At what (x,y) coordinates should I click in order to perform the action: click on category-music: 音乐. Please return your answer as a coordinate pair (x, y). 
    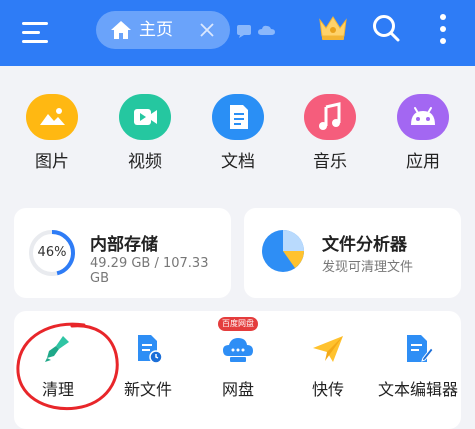
    Looking at the image, I should click on (330, 133).